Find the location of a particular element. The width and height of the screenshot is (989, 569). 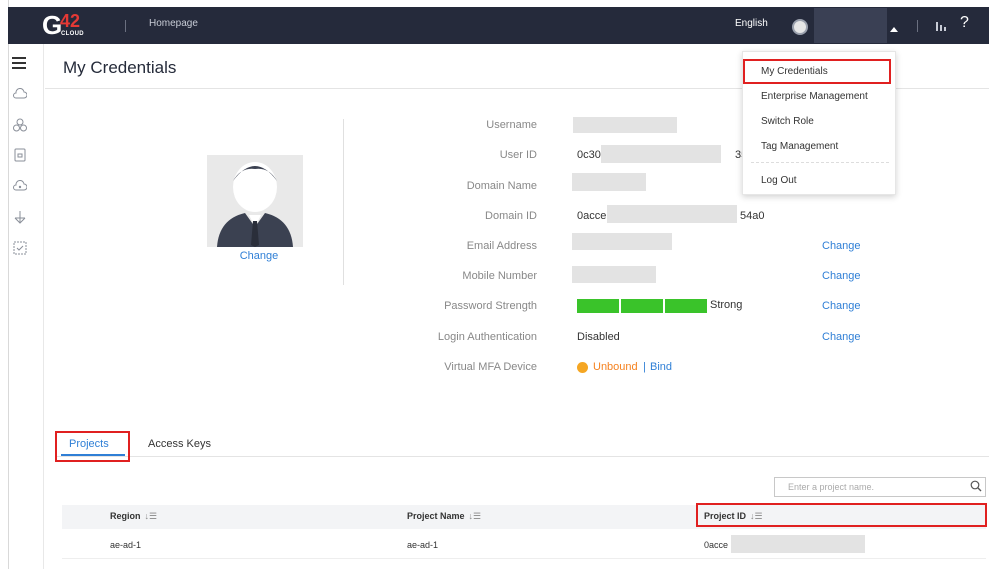

top-navigation-bar: G 42 CLOUD Homepage English ? is located at coordinates (498, 25).